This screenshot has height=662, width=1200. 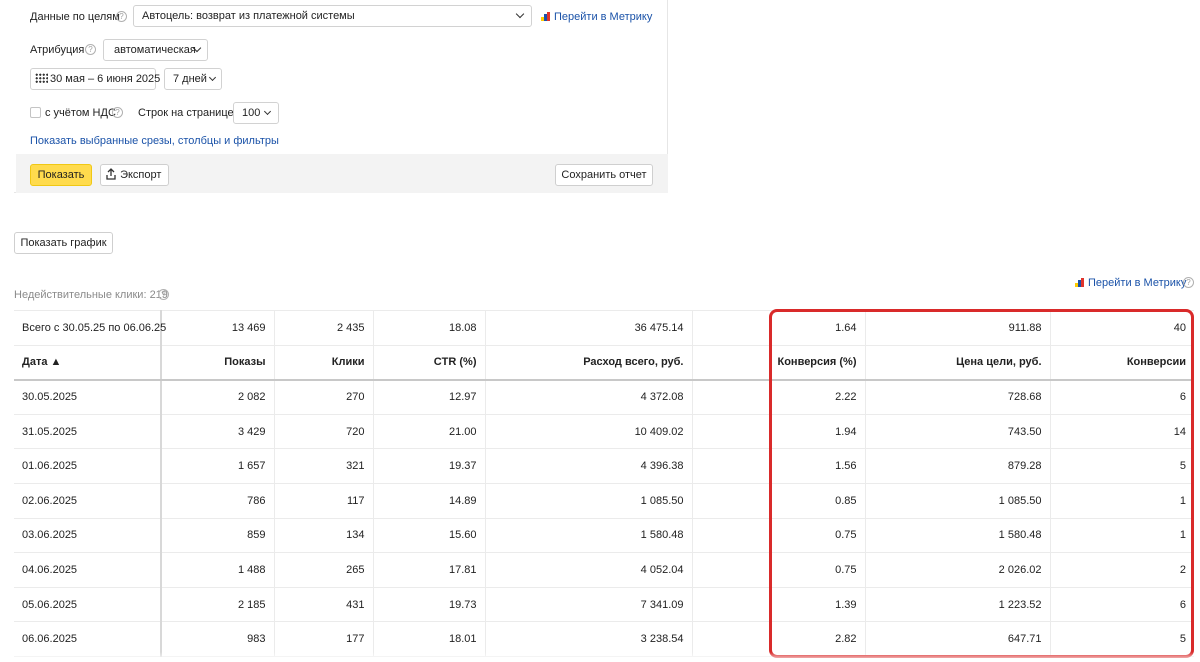 I want to click on table-cell: 01.06.2025, so click(x=88, y=466).